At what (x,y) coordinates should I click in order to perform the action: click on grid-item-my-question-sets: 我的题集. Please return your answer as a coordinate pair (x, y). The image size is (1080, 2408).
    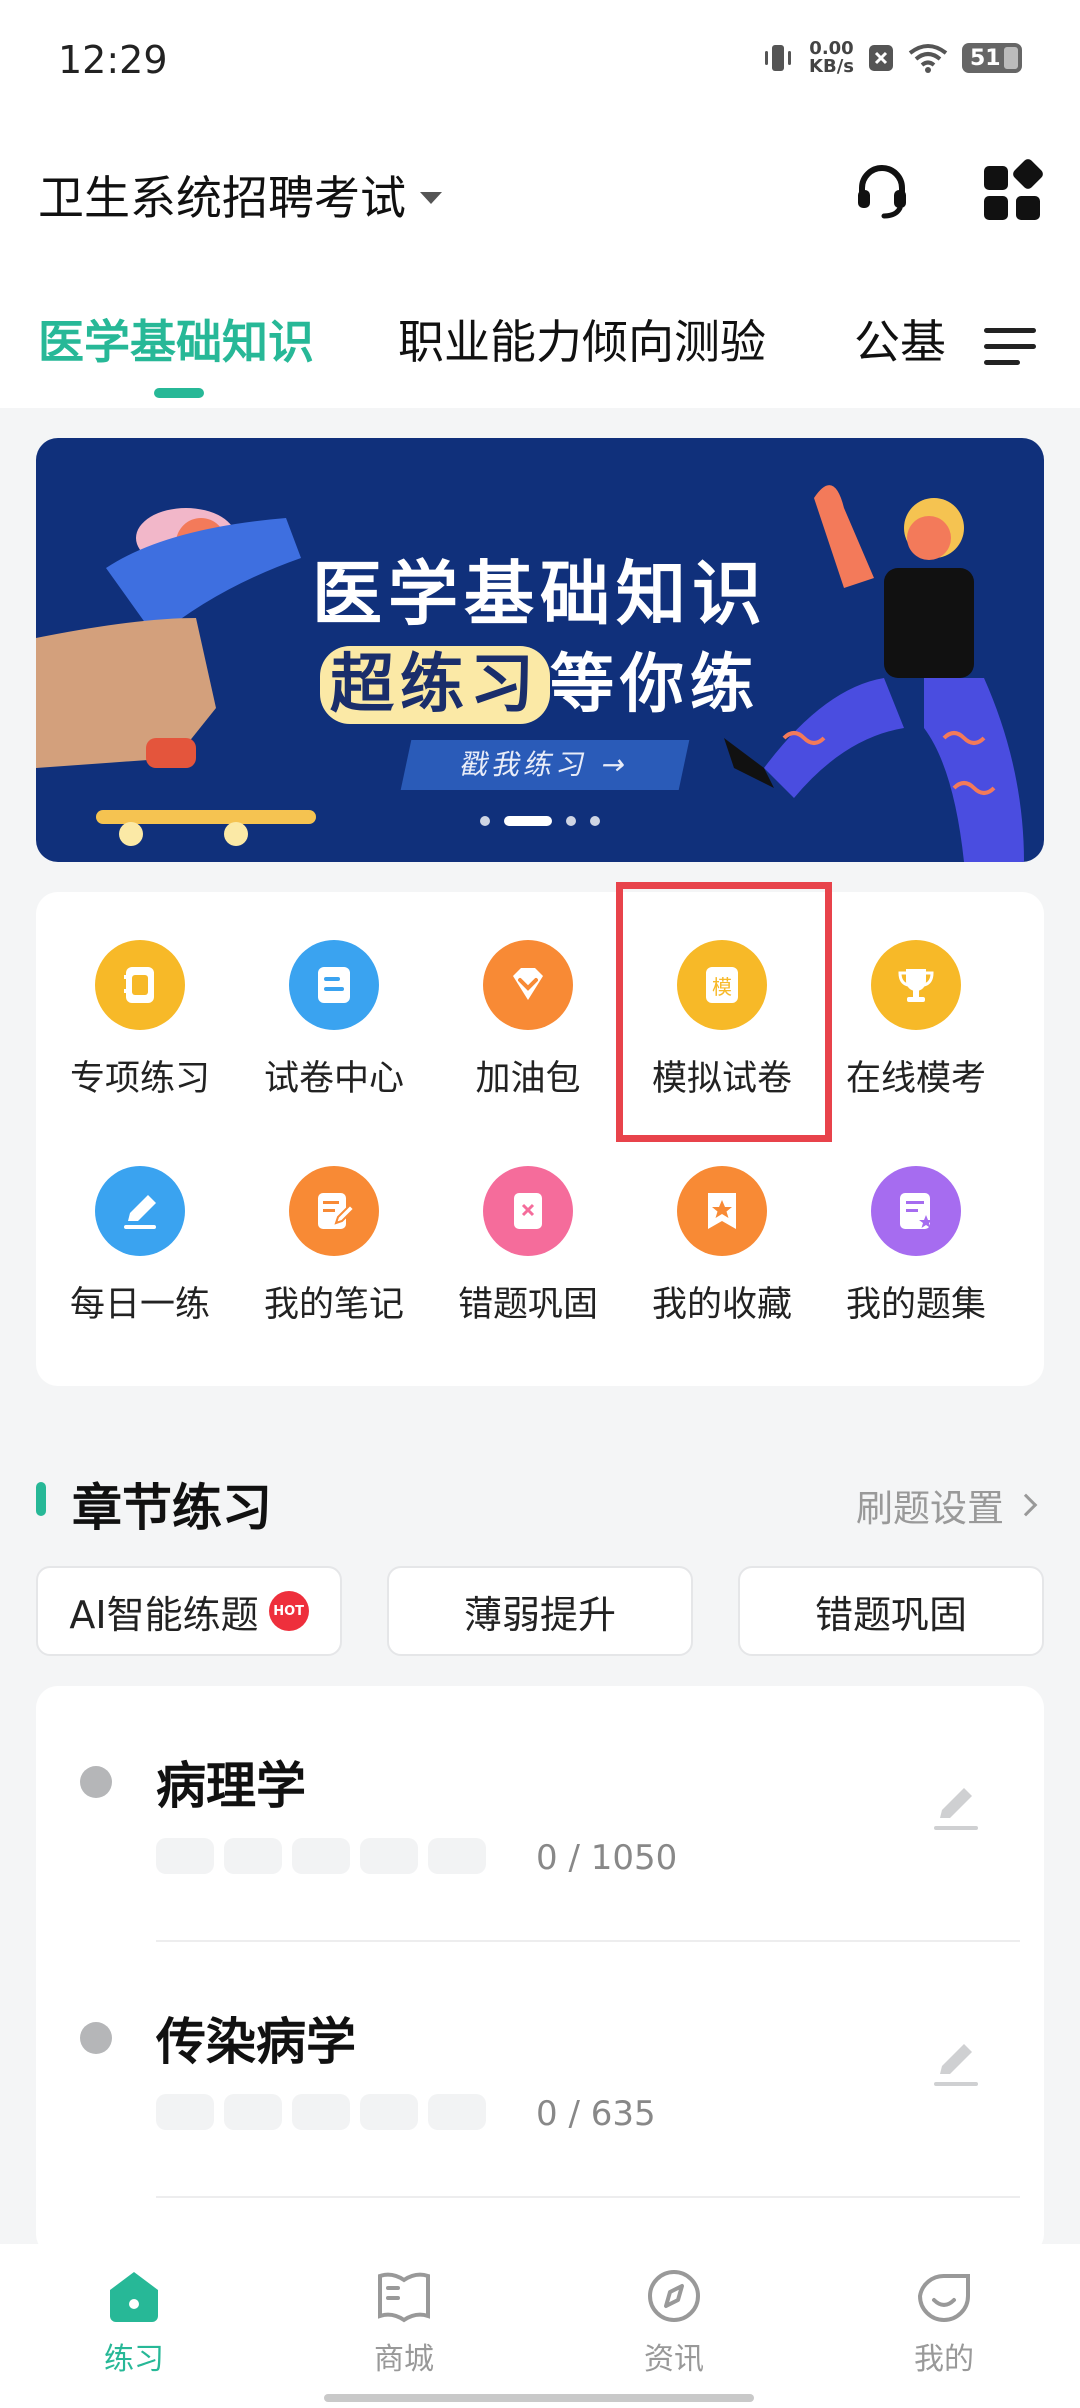
    Looking at the image, I should click on (916, 1251).